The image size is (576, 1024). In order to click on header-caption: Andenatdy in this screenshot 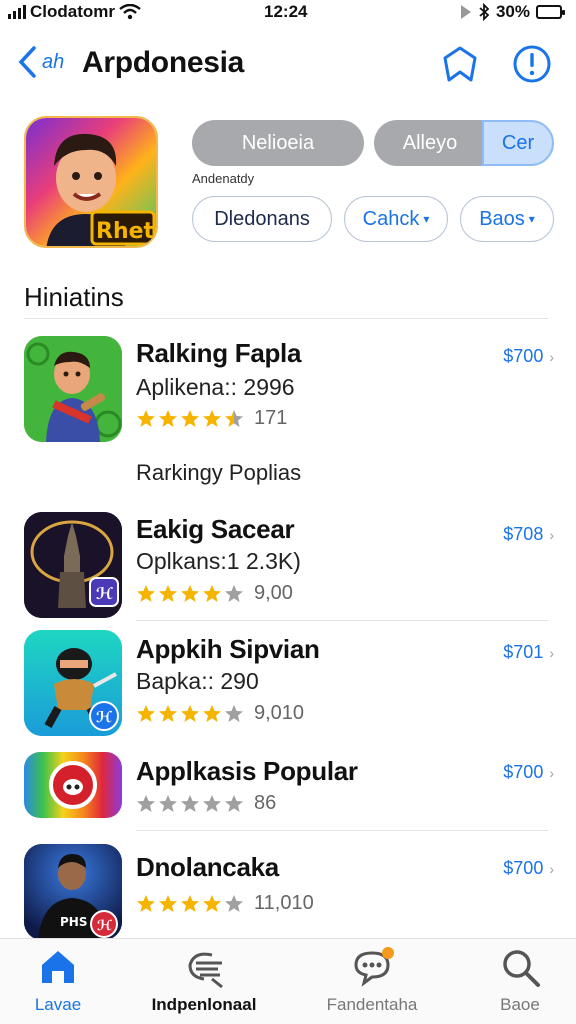, I will do `click(223, 178)`.